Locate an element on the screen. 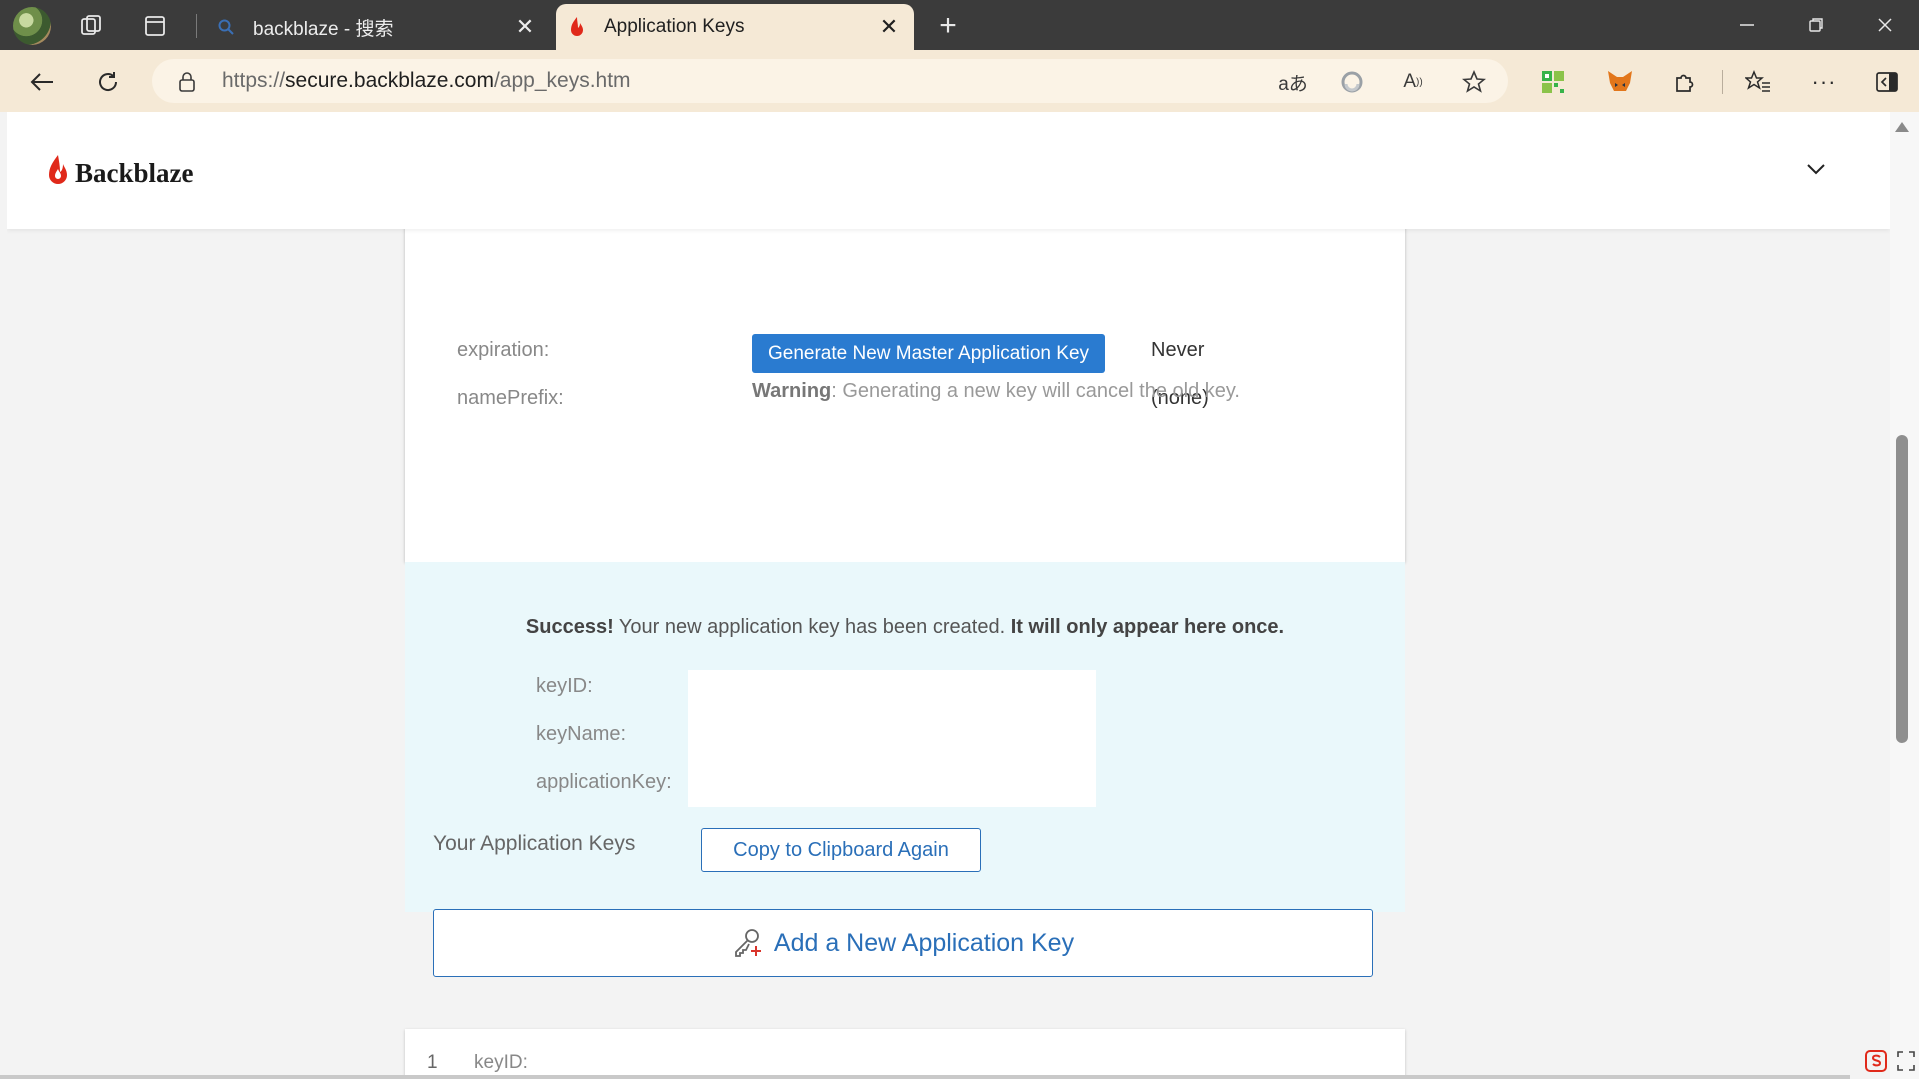  metamask-fox-icon is located at coordinates (1620, 82).